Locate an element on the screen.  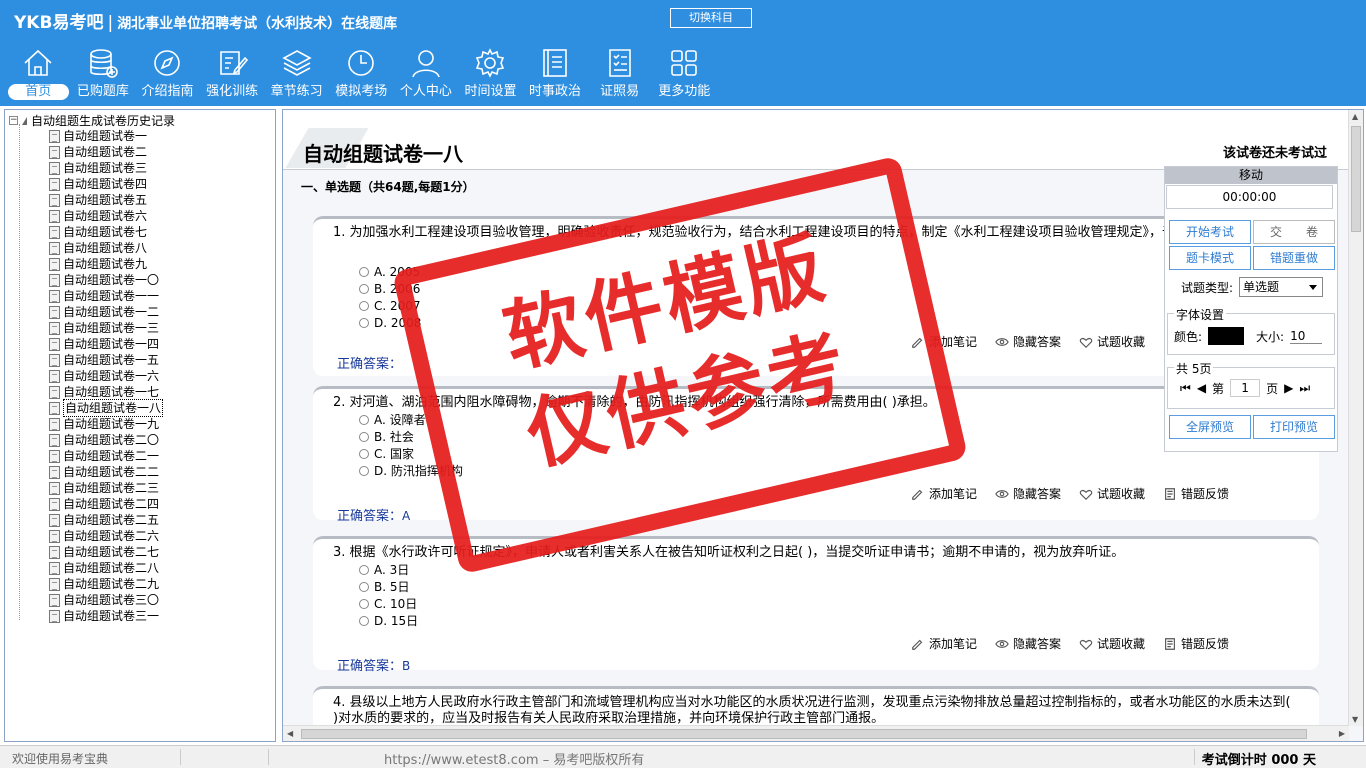
tree-item: 自动组题试卷一一 is located at coordinates (106, 296).